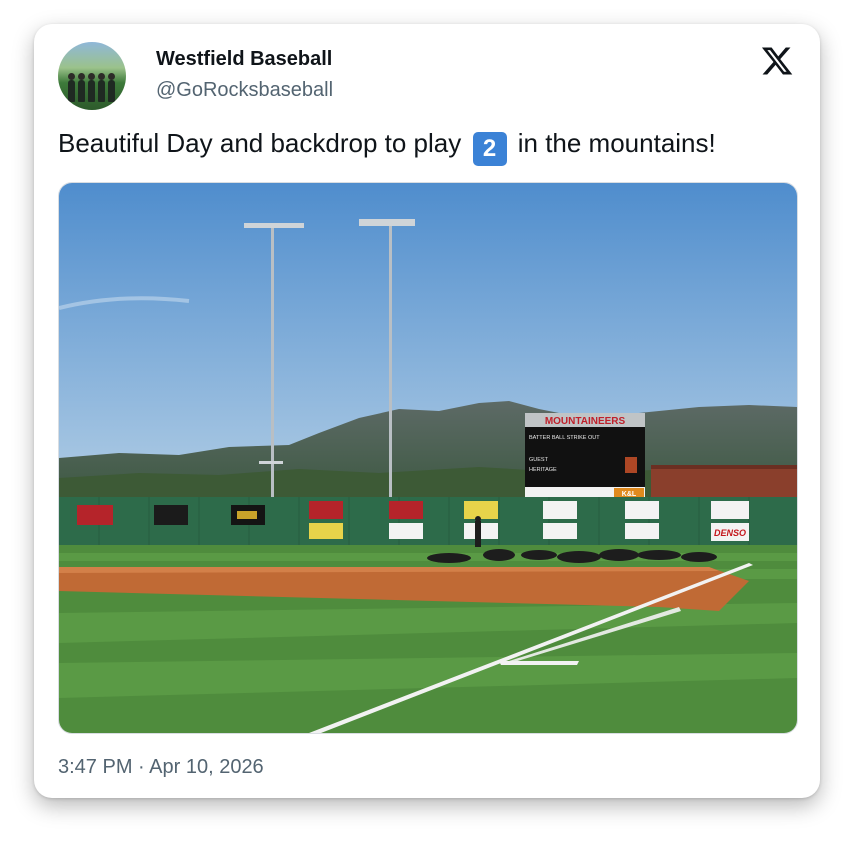 The height and width of the screenshot is (841, 854). Describe the element at coordinates (564, 438) in the screenshot. I see `scoreboard-count-labels: BATTER BALL STRIKE OUT` at that location.